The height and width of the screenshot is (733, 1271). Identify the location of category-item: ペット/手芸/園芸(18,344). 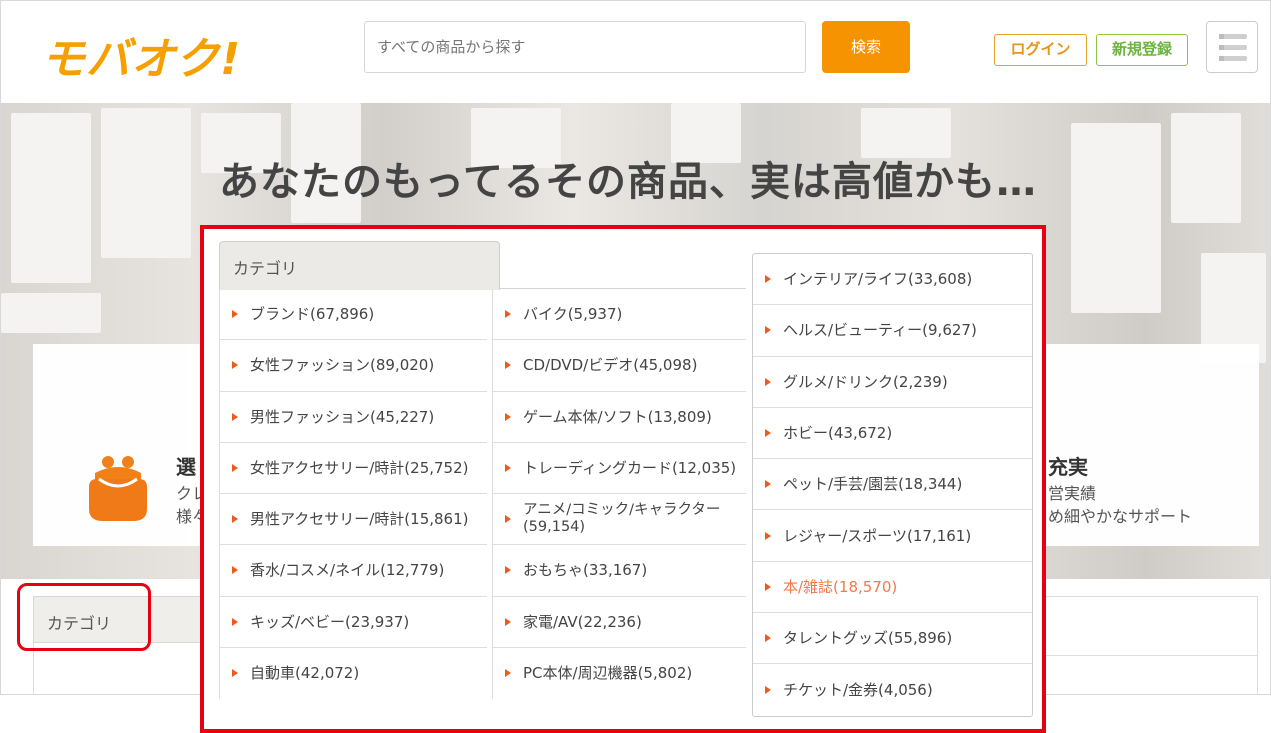
(892, 485).